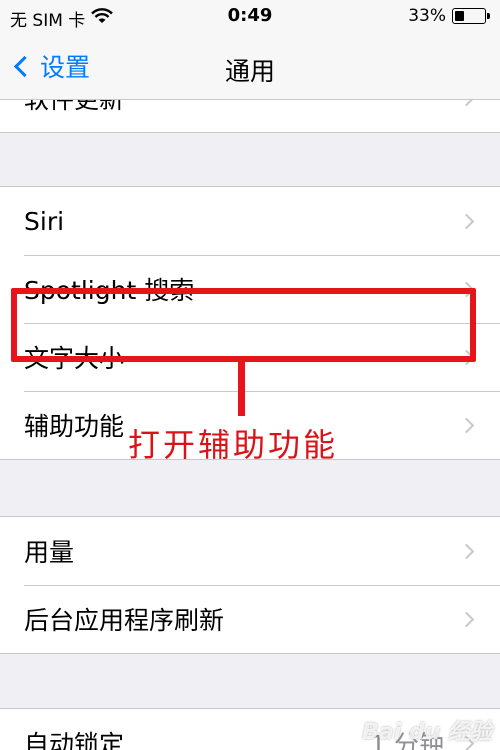  Describe the element at coordinates (44, 221) in the screenshot. I see `row-label: Siri` at that location.